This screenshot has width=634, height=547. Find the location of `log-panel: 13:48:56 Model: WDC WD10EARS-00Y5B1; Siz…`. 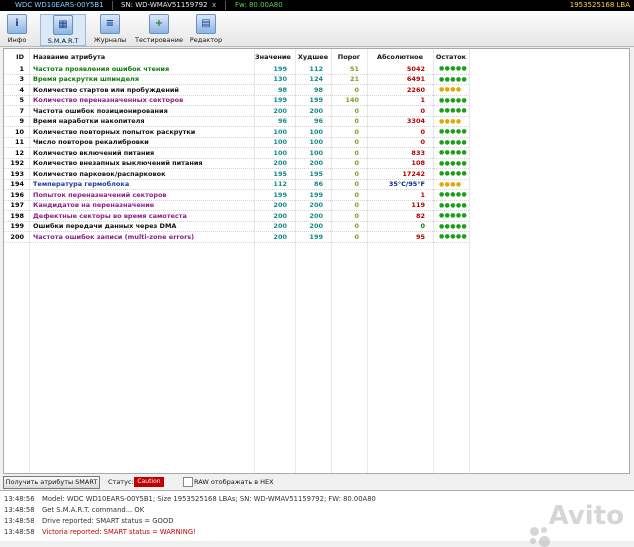

log-panel: 13:48:56 Model: WDC WD10EARS-00Y5B1; Siz… is located at coordinates (317, 518).